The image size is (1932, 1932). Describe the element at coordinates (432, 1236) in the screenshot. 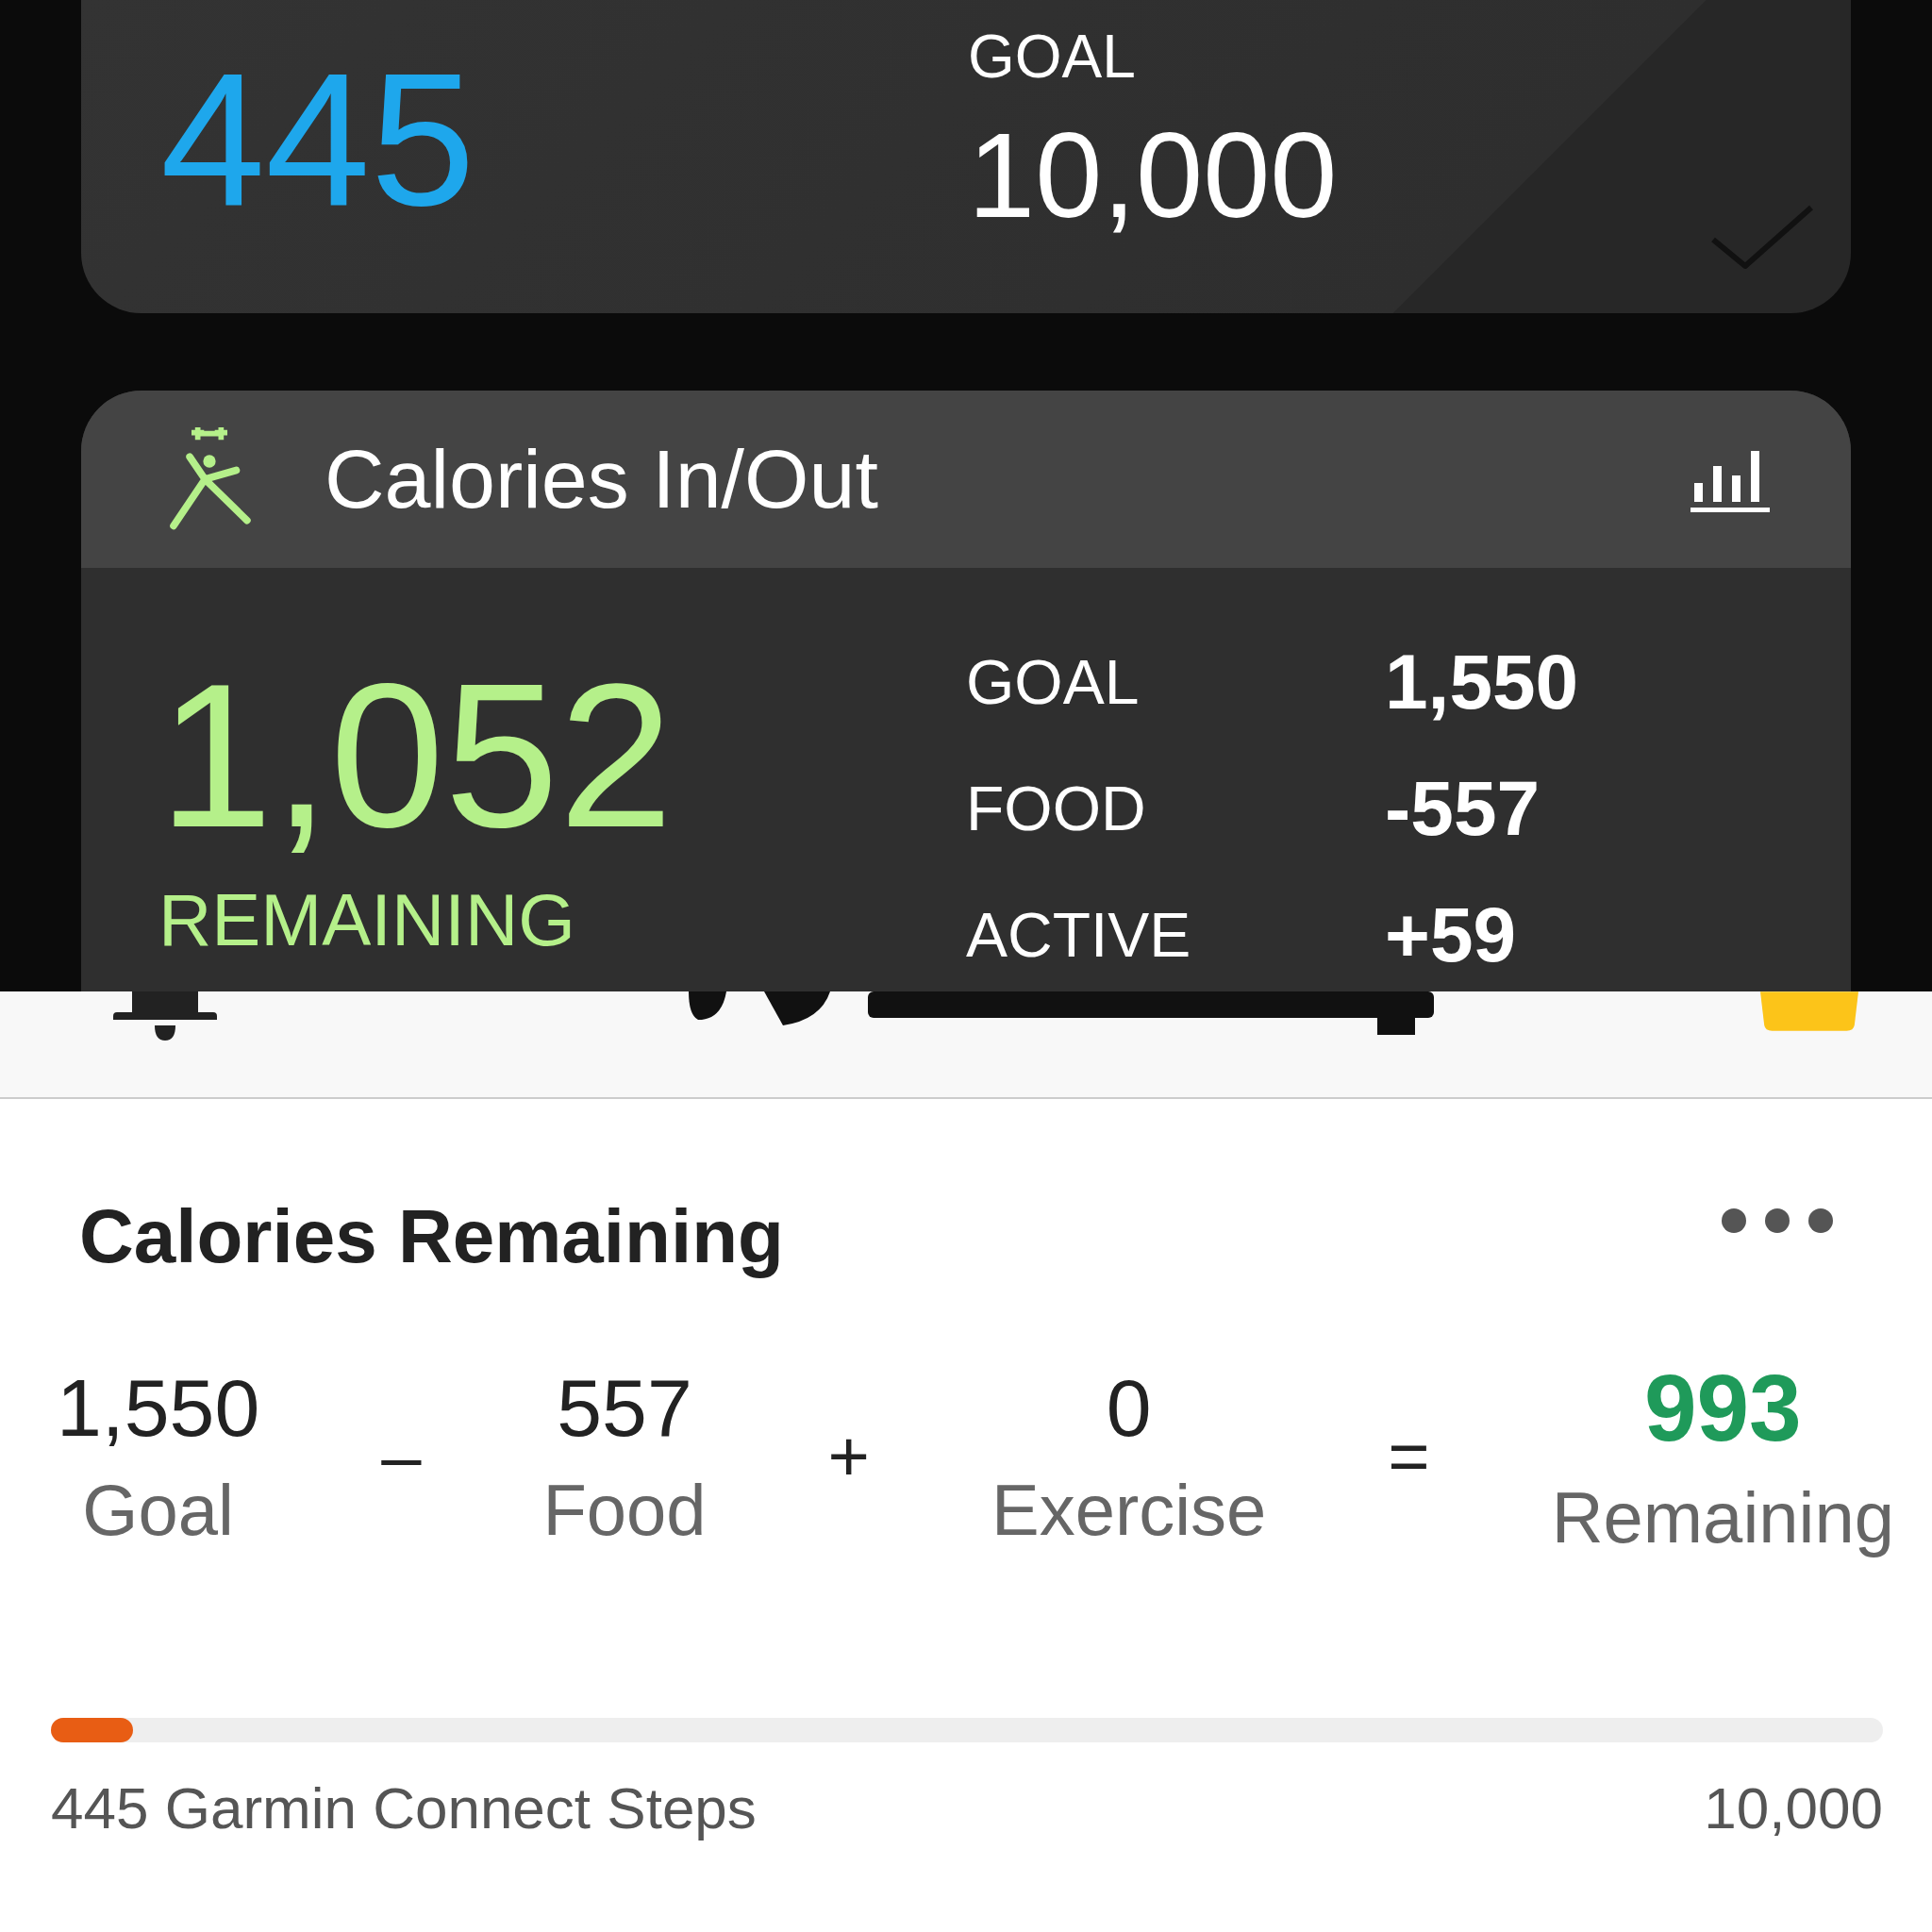

I see `section-title: Calories Remaining` at that location.